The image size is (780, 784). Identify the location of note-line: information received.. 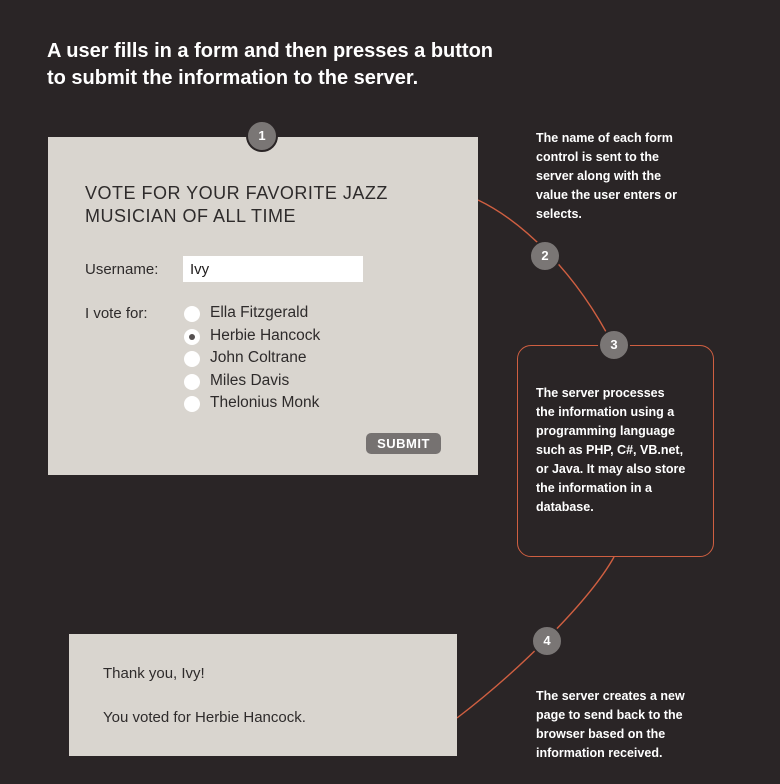
(599, 753).